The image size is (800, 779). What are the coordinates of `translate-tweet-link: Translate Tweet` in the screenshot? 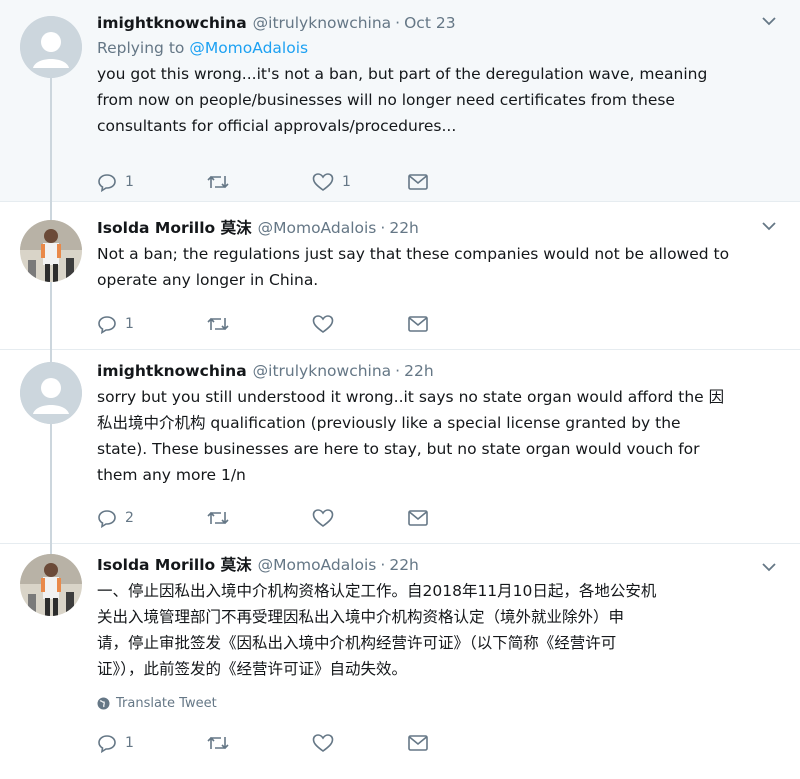 It's located at (437, 703).